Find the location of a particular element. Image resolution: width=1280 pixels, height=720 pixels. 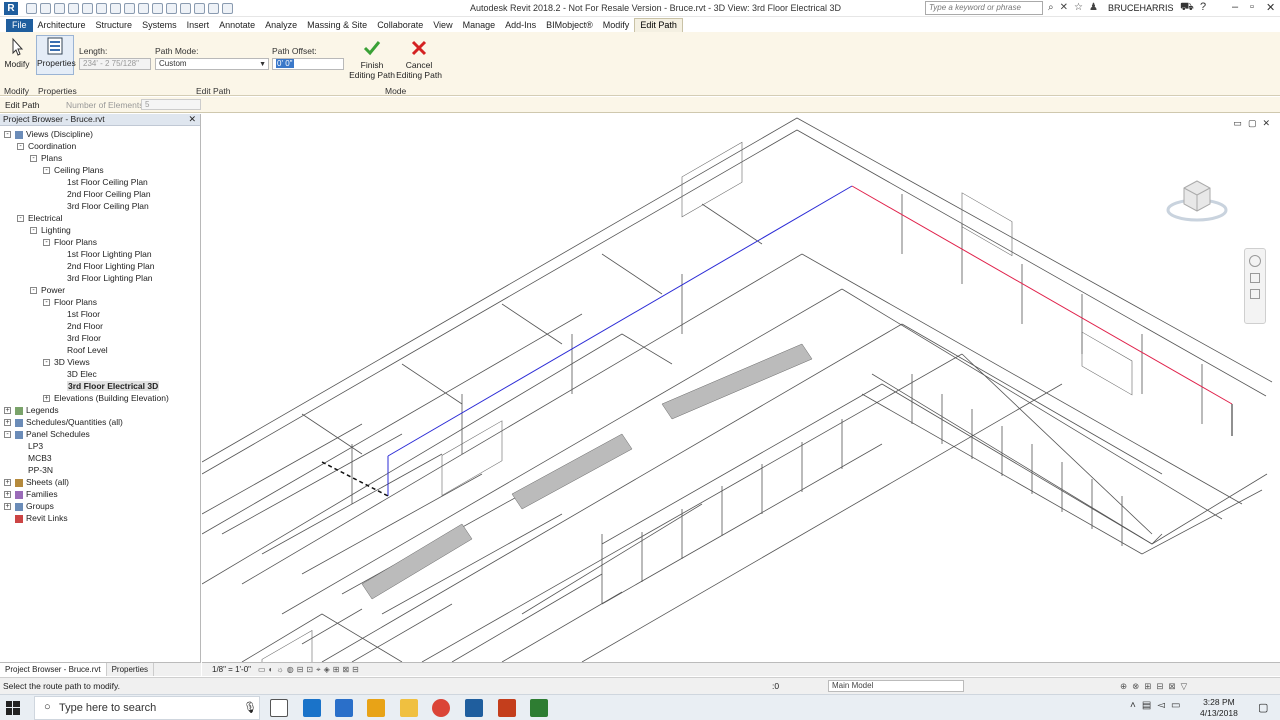

undo-icon is located at coordinates (73, 8).